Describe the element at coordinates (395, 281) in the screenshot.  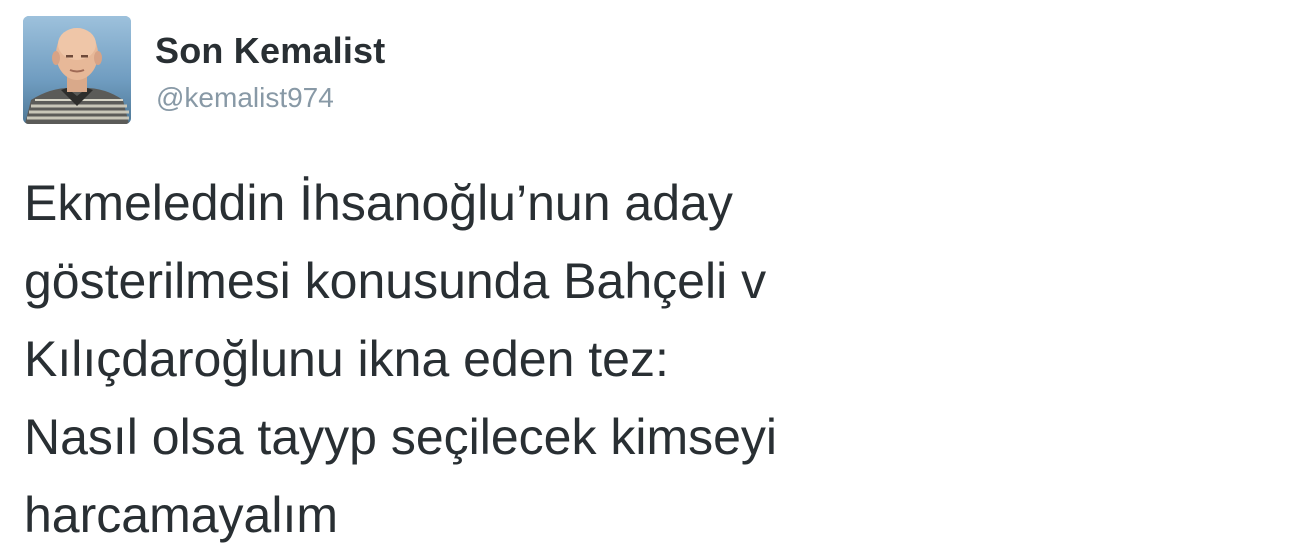
I see `tweet-text-line: gösterilmesi konusunda Bahçeli v` at that location.